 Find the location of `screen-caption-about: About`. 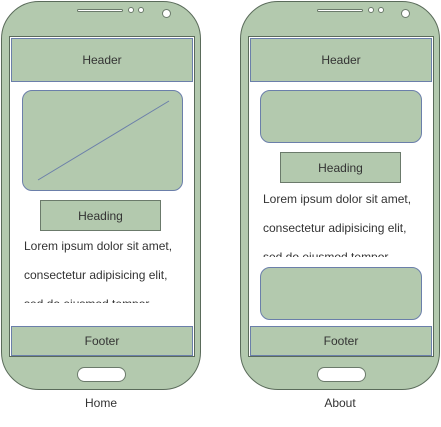

screen-caption-about: About is located at coordinates (340, 403).